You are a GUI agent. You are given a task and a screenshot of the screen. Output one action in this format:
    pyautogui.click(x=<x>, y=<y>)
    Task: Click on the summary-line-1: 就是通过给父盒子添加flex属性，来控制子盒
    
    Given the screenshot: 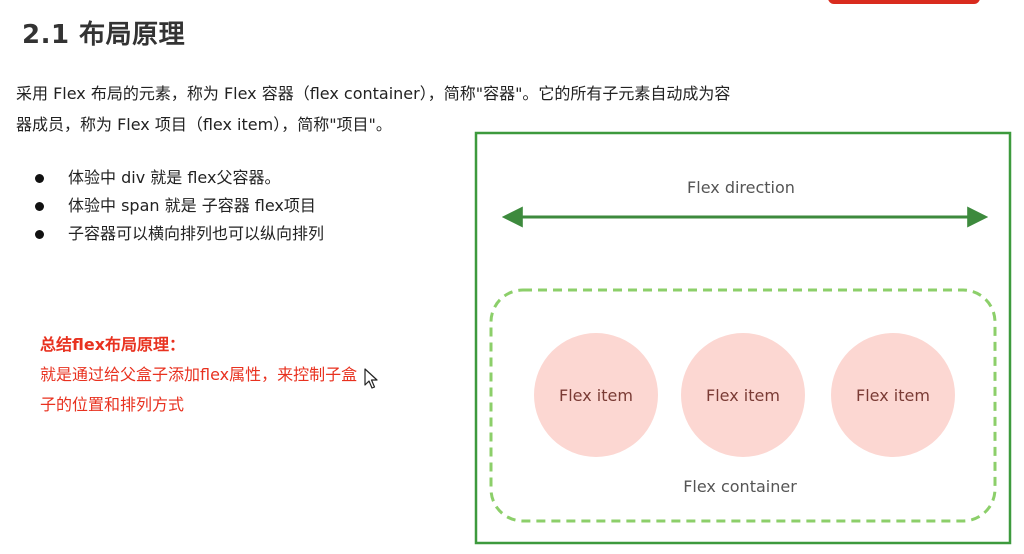 What is the action you would take?
    pyautogui.click(x=199, y=374)
    